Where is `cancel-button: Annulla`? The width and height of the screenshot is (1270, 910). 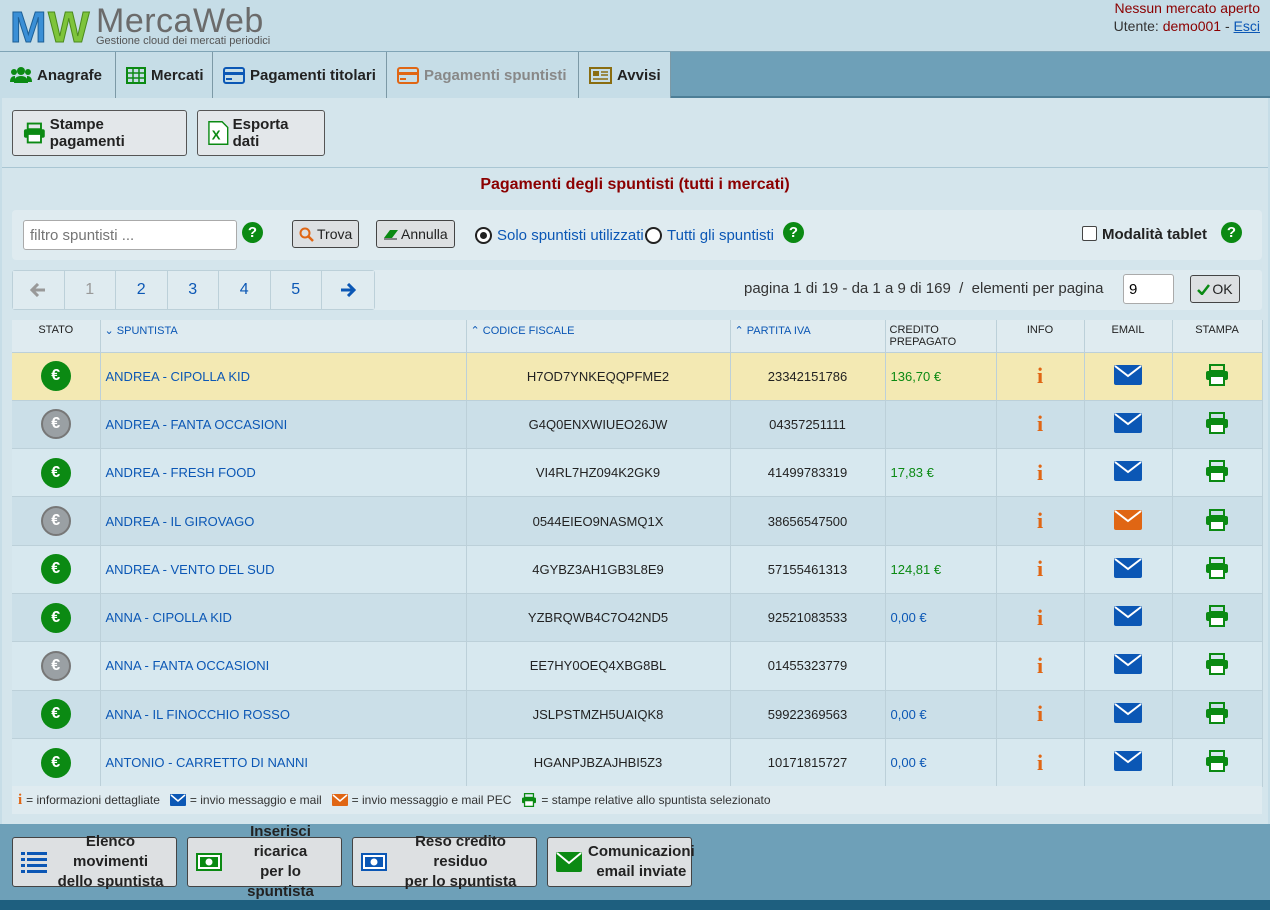 cancel-button: Annulla is located at coordinates (415, 234).